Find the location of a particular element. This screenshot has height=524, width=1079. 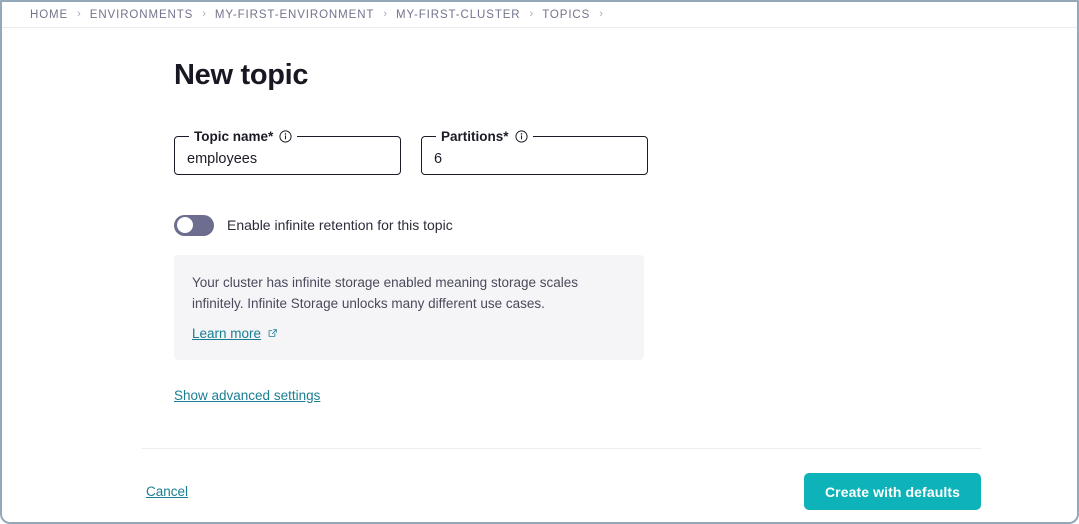

cancel-link: Cancel is located at coordinates (167, 491).